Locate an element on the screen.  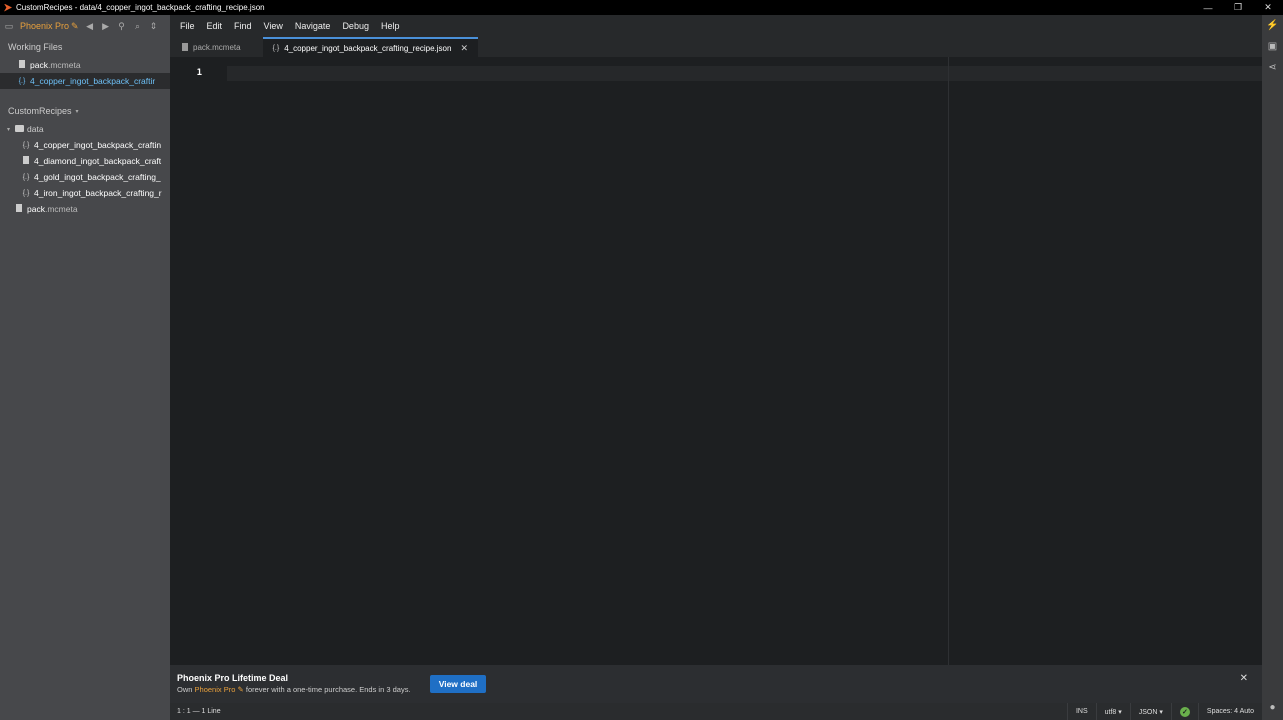
file-name: 4_iron_ingot_backpack_crafting_r is located at coordinates (98, 193).